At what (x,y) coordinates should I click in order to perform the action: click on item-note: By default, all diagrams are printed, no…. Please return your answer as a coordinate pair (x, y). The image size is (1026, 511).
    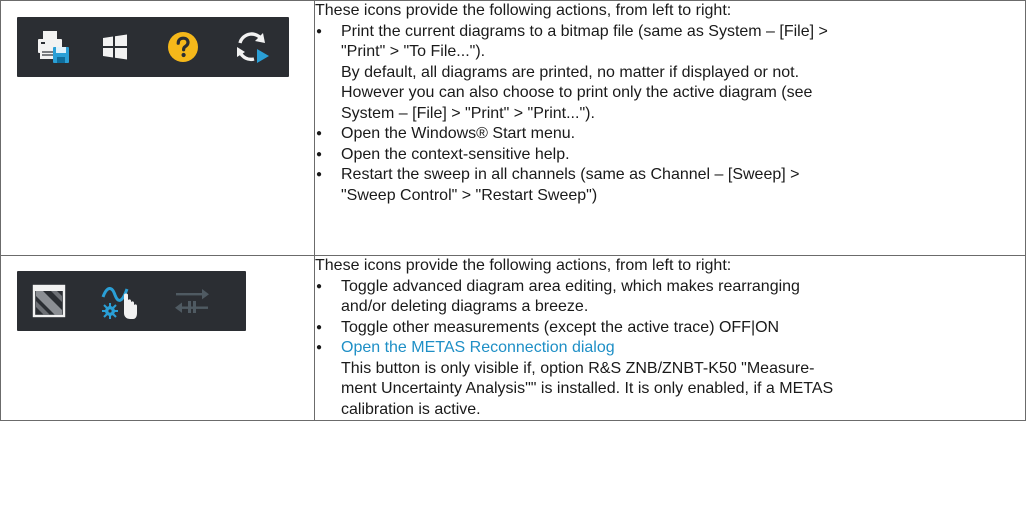
    Looking at the image, I should click on (570, 72).